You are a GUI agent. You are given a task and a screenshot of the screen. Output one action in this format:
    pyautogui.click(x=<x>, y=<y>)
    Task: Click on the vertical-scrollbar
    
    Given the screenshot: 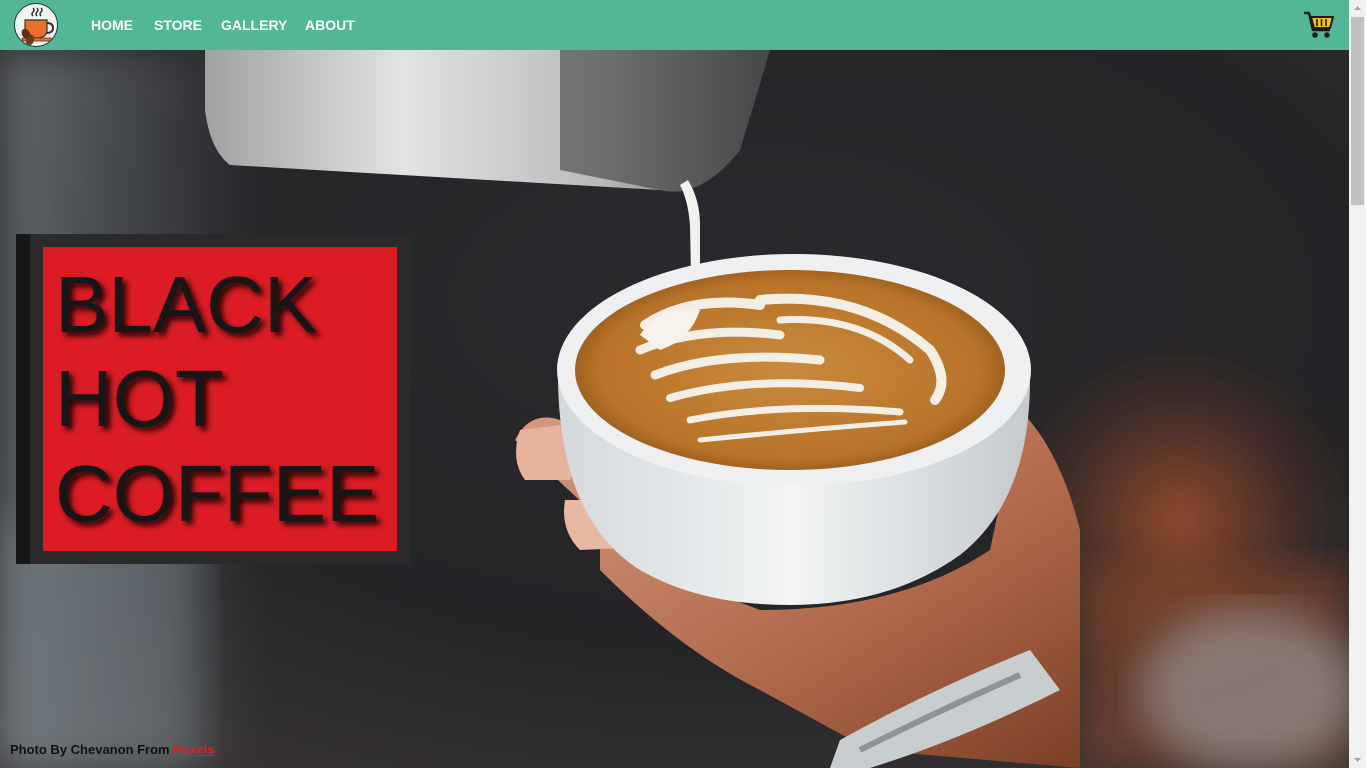 What is the action you would take?
    pyautogui.click(x=1357, y=384)
    